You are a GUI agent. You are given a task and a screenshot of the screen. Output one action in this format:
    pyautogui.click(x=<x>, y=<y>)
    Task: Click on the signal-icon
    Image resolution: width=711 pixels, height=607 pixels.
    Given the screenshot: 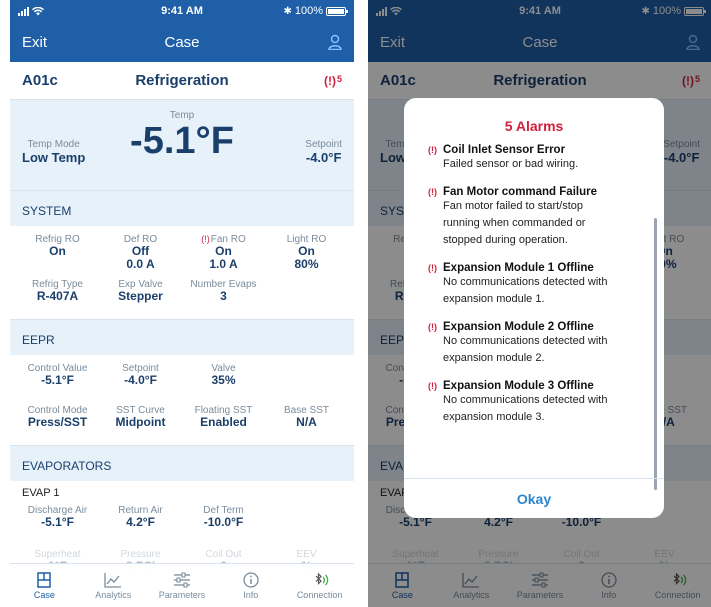 What is the action you would take?
    pyautogui.click(x=23, y=11)
    